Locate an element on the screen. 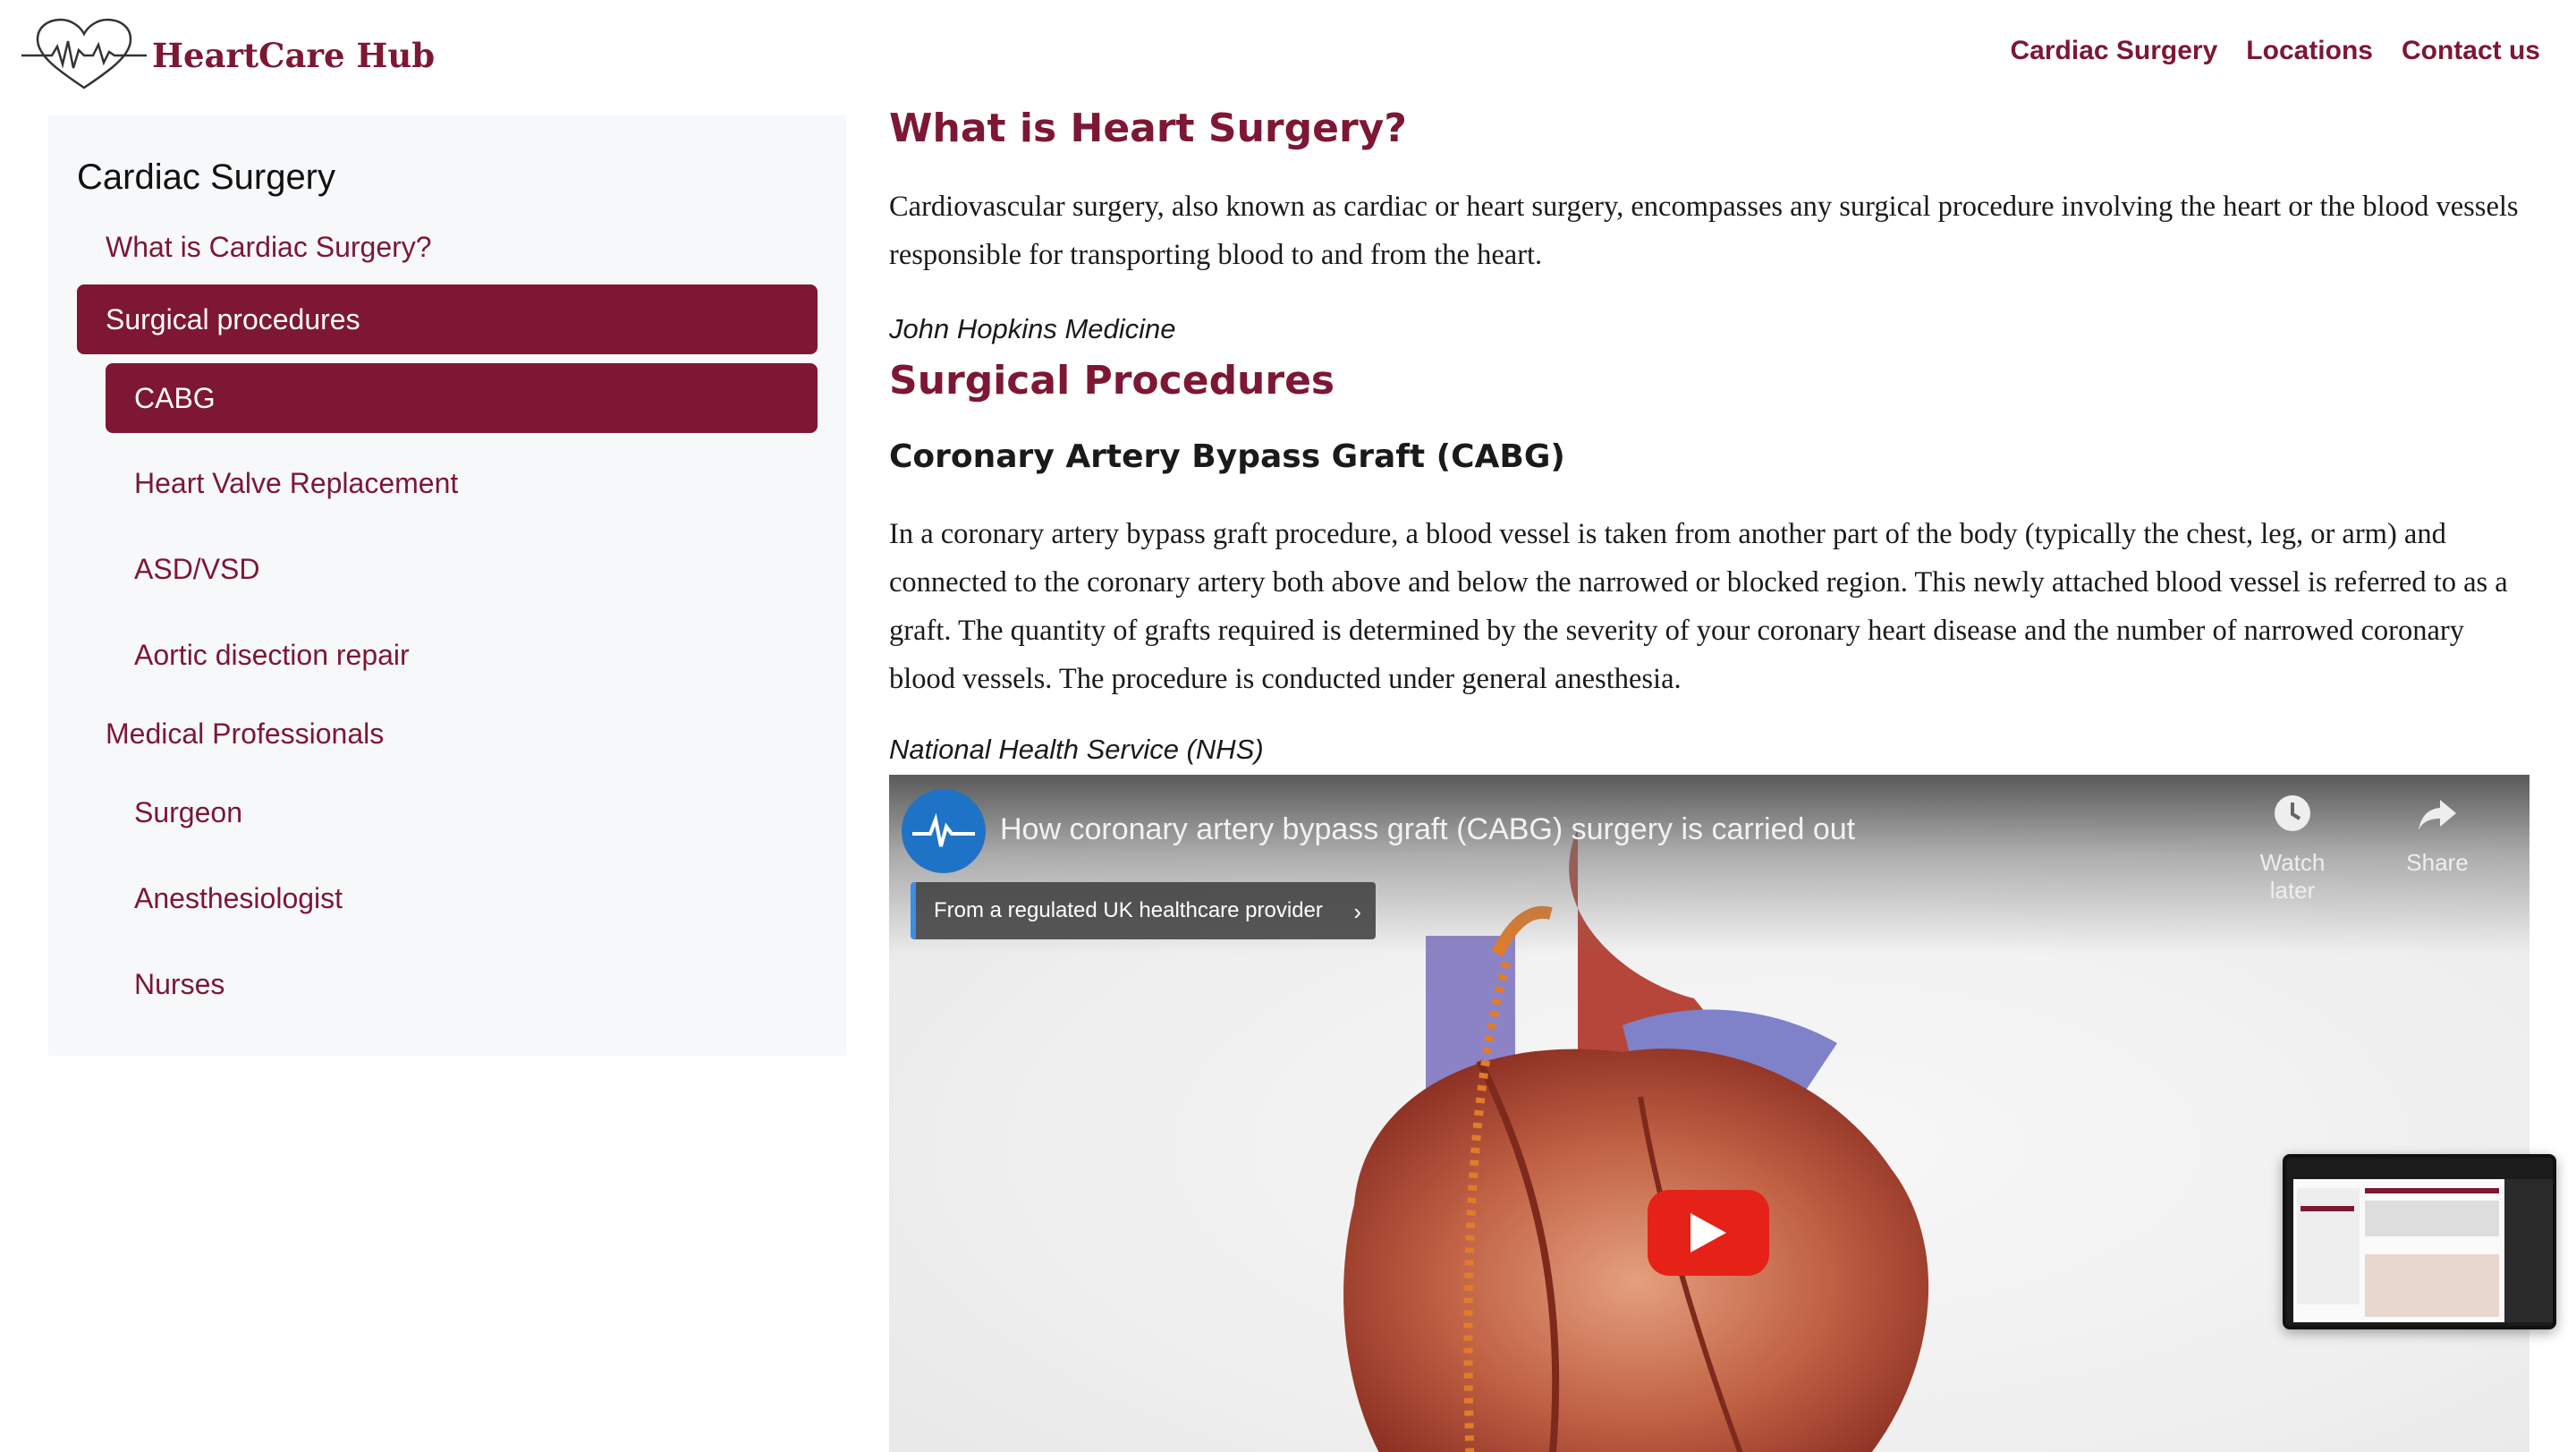 This screenshot has width=2576, height=1452. heart-pulse-logo-icon is located at coordinates (84, 53).